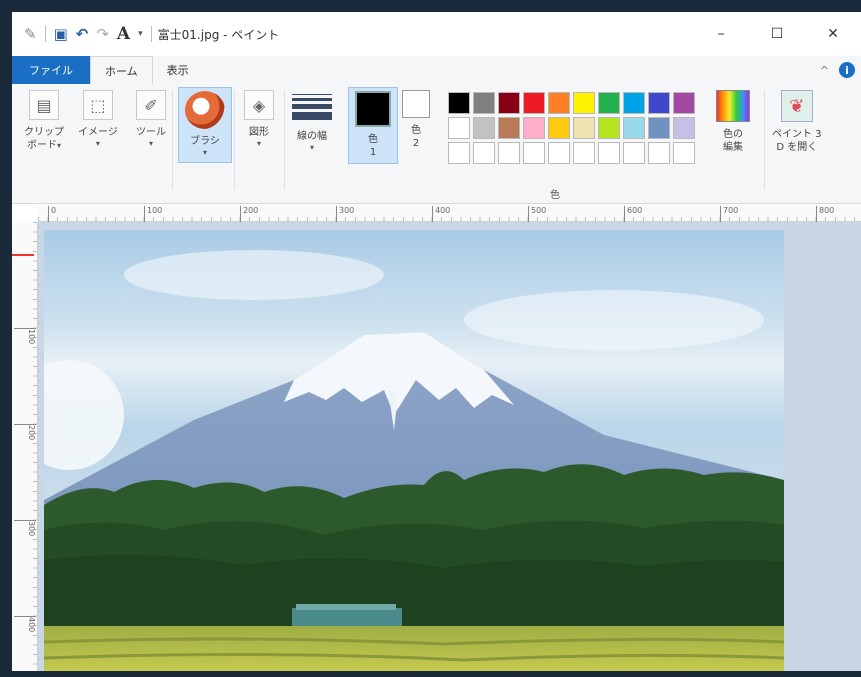  Describe the element at coordinates (140, 34) in the screenshot. I see `customize-toolbar-icon: ▾` at that location.